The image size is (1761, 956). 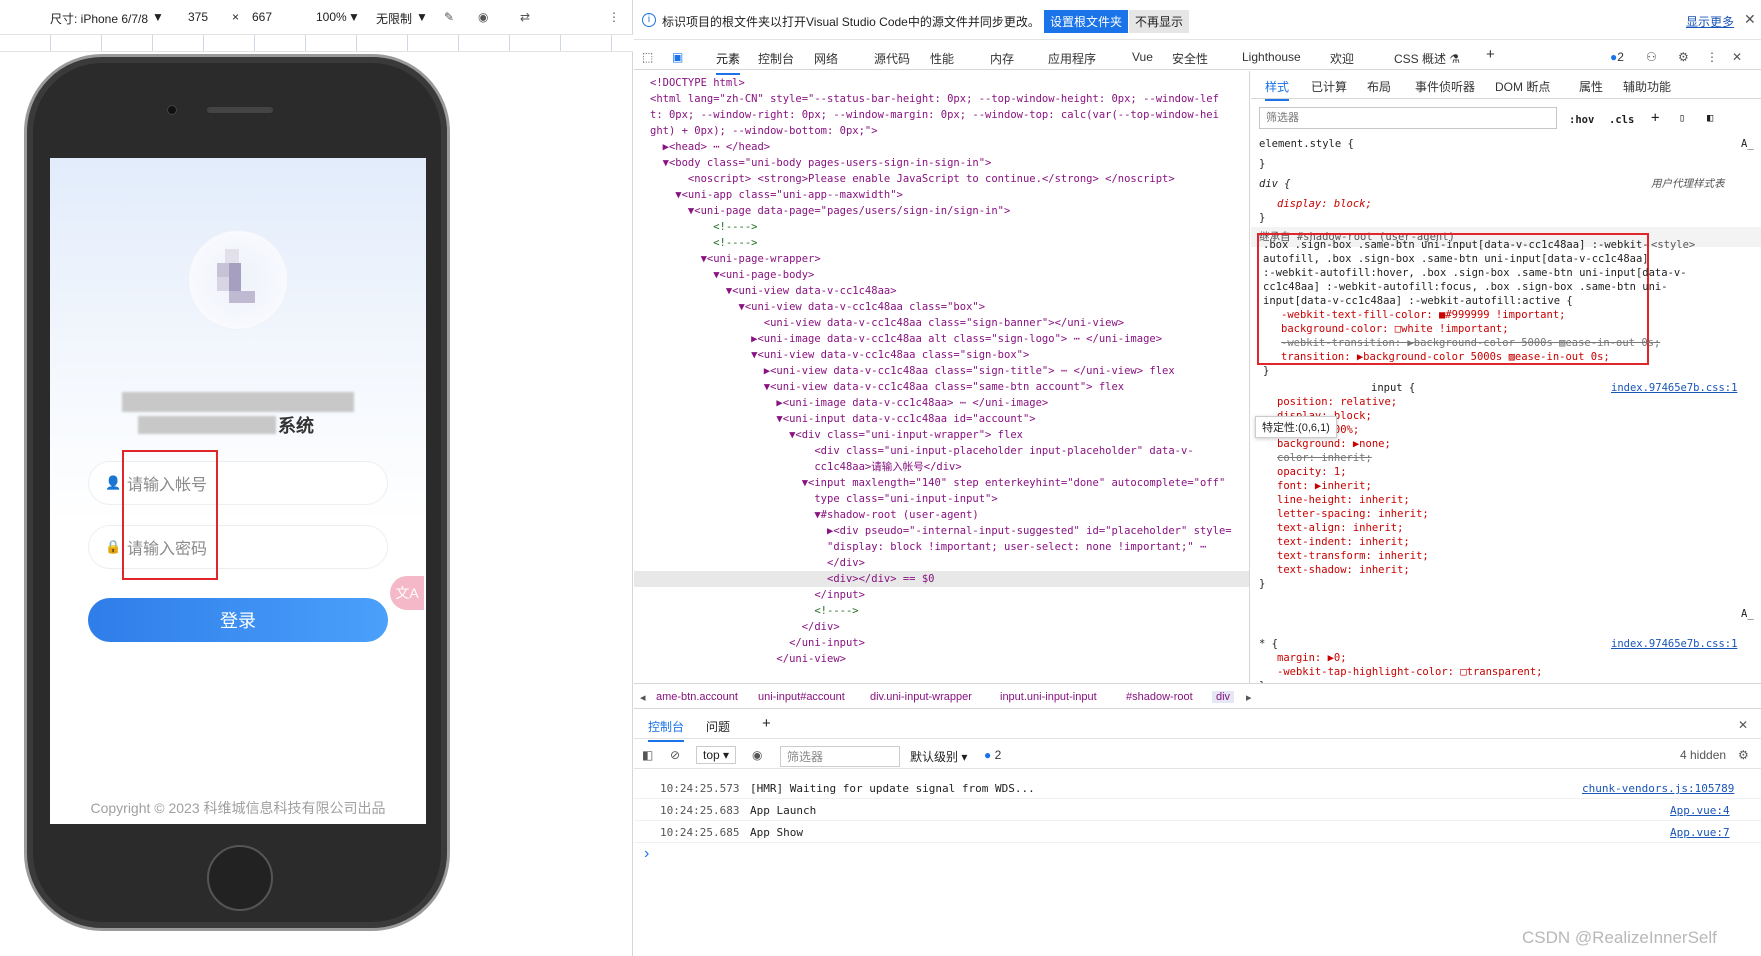 I want to click on zoom-select: 100%, so click(x=331, y=17).